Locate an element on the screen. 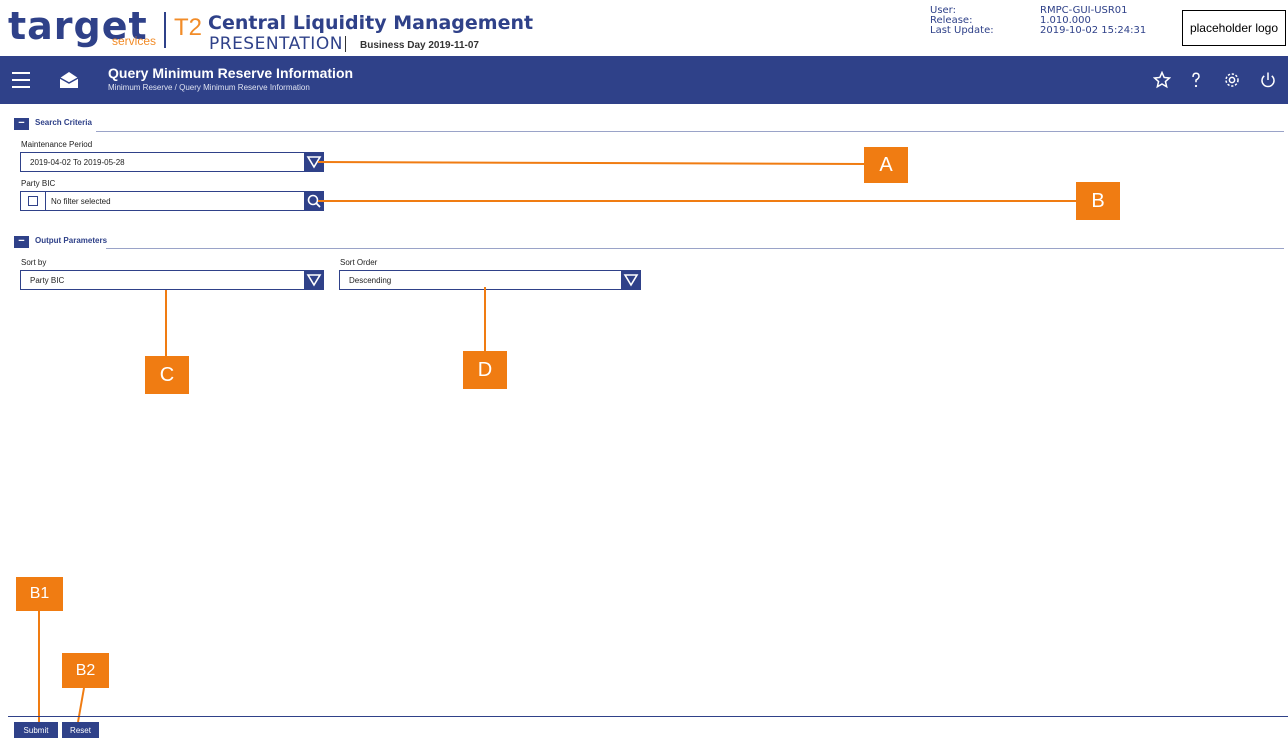 The height and width of the screenshot is (738, 1288). callout-a: A is located at coordinates (886, 165).